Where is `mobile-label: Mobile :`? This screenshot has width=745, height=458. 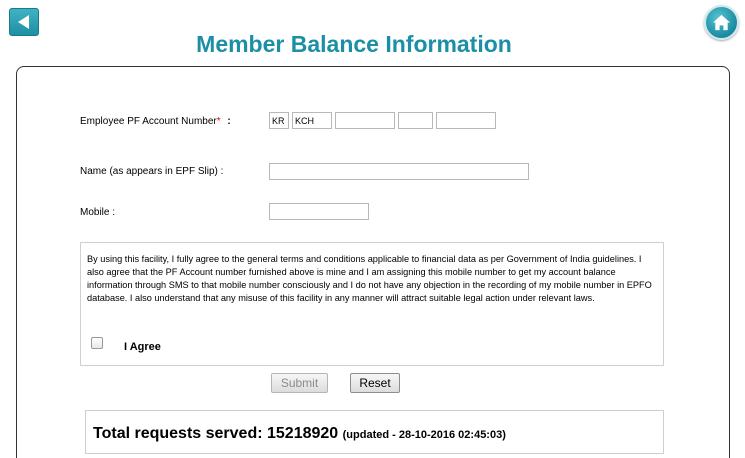
mobile-label: Mobile : is located at coordinates (98, 212).